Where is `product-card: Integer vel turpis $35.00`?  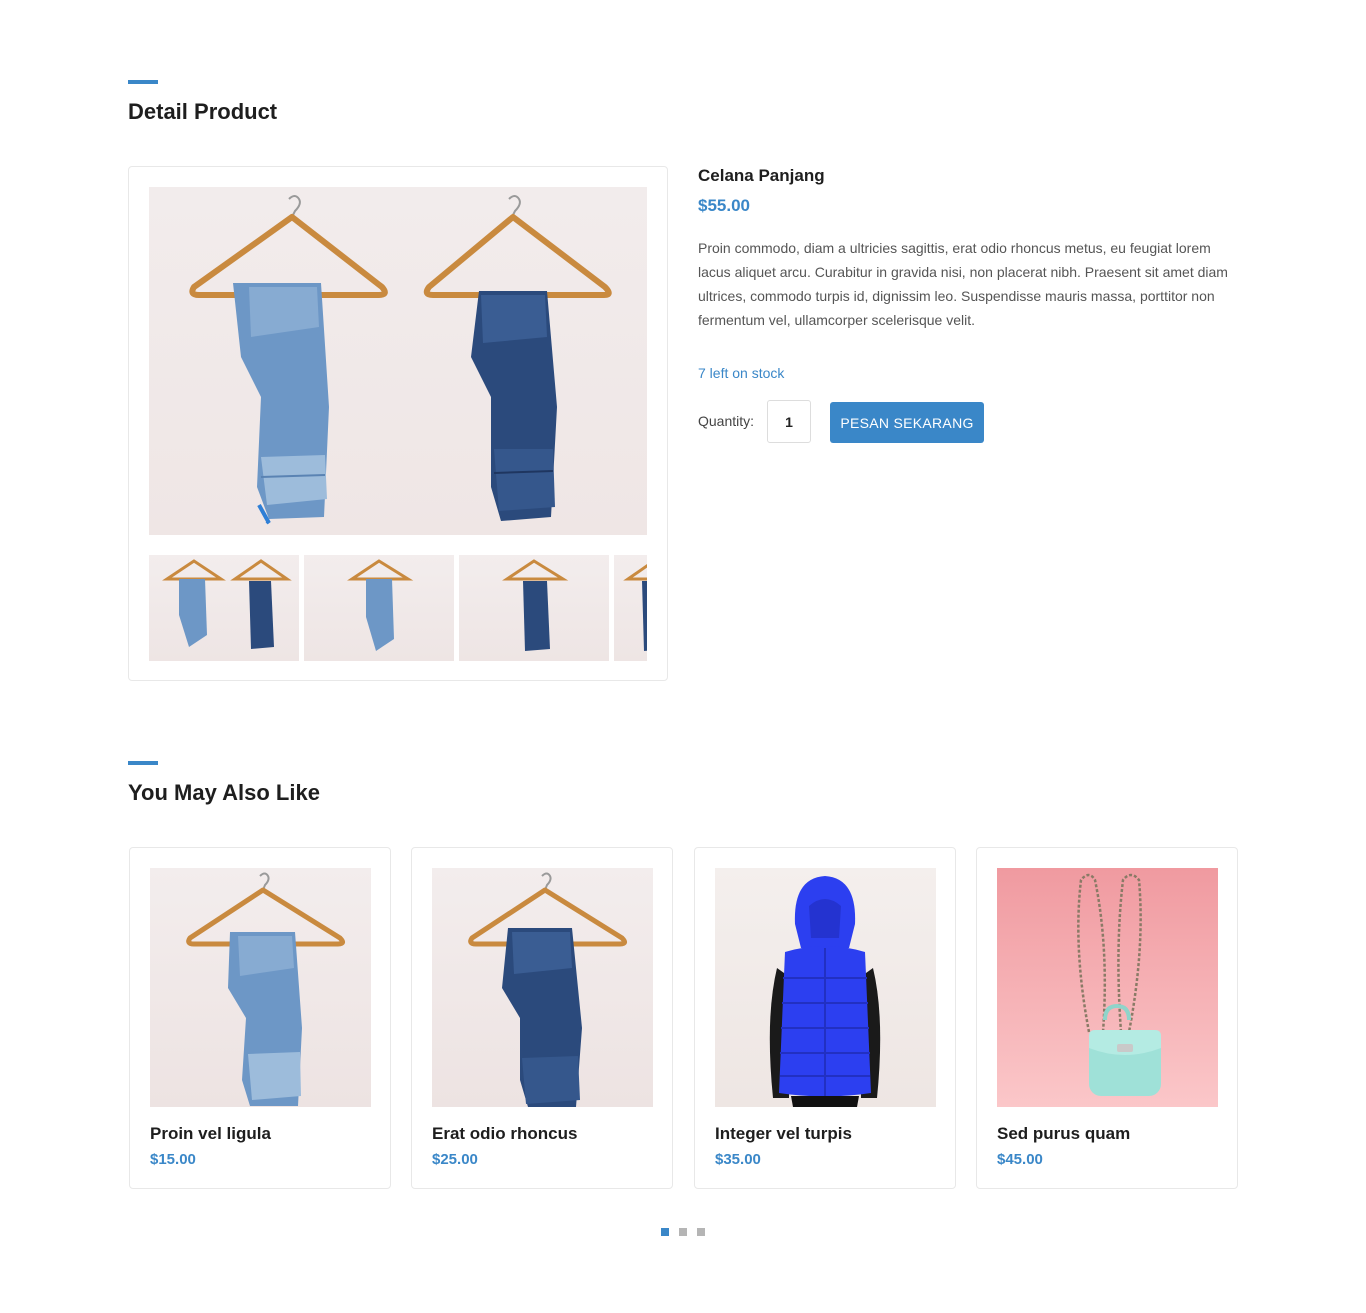
product-card: Integer vel turpis $35.00 is located at coordinates (825, 1018).